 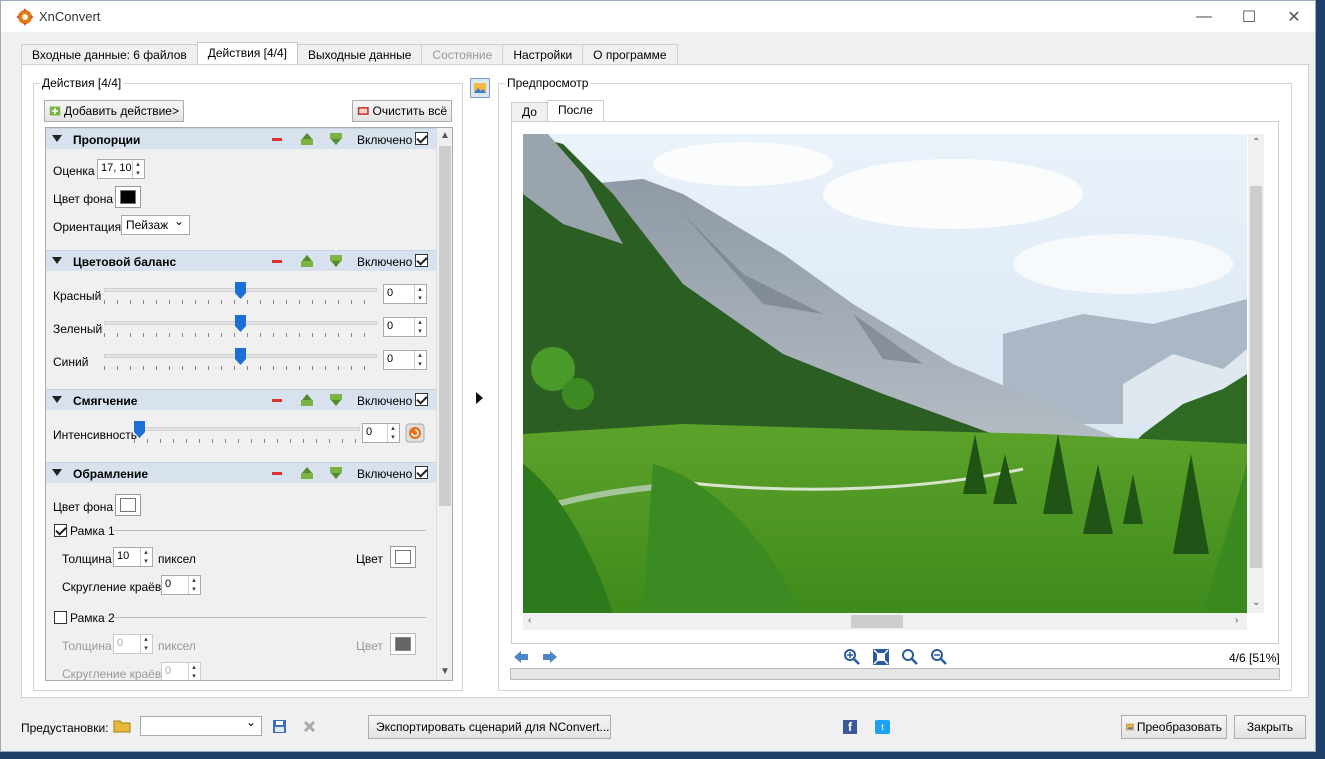 I want to click on intensity-spinbox: 0, so click(x=381, y=433).